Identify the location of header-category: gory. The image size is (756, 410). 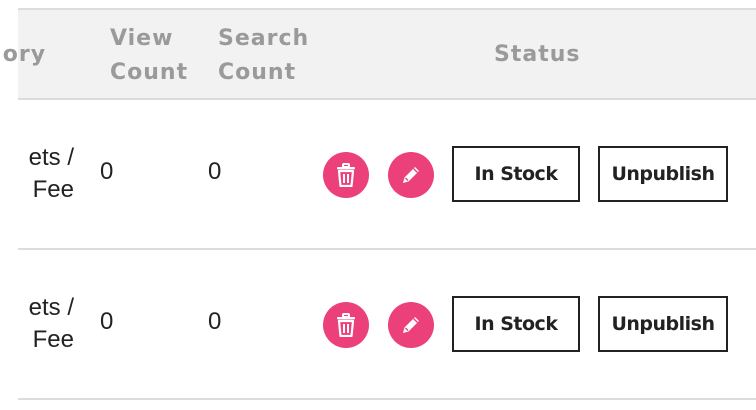
(23, 55).